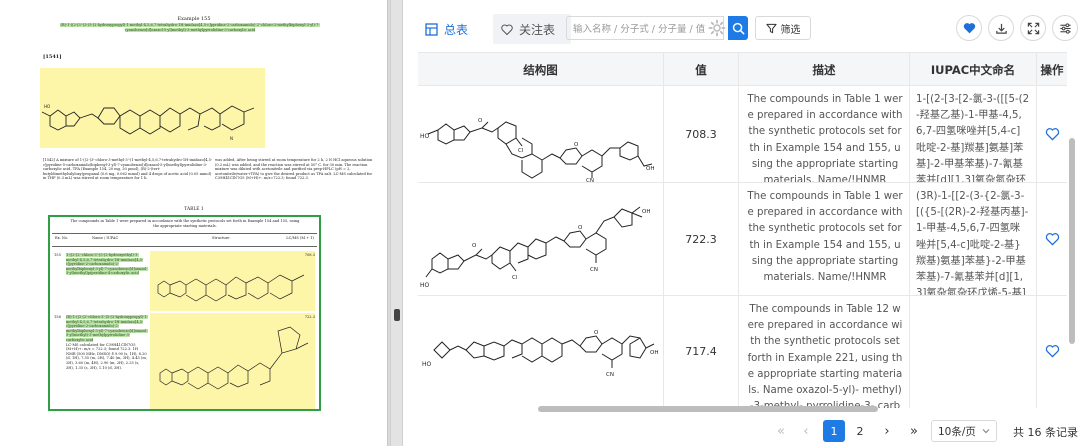  What do you see at coordinates (1072, 241) in the screenshot?
I see `vertical-scrollbar` at bounding box center [1072, 241].